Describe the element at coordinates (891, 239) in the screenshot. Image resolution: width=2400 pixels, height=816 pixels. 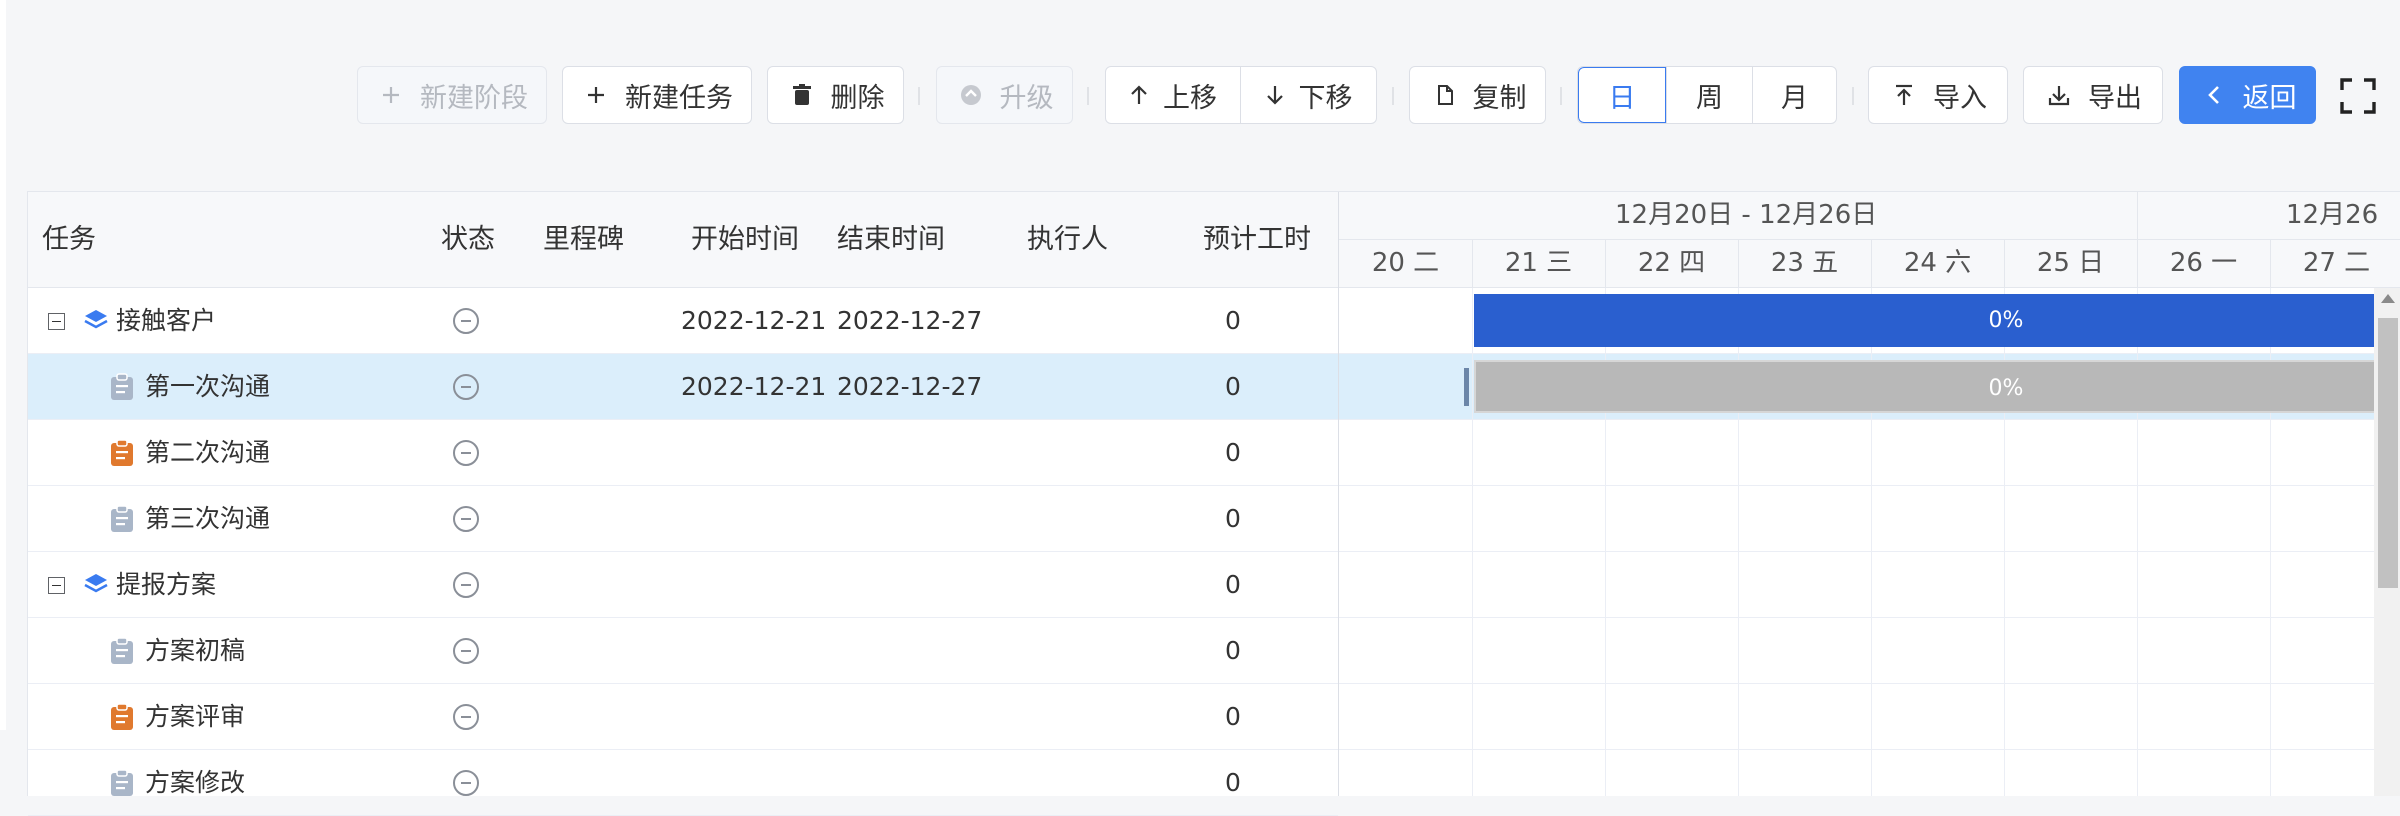
I see `header-end-time: 结束时间` at that location.